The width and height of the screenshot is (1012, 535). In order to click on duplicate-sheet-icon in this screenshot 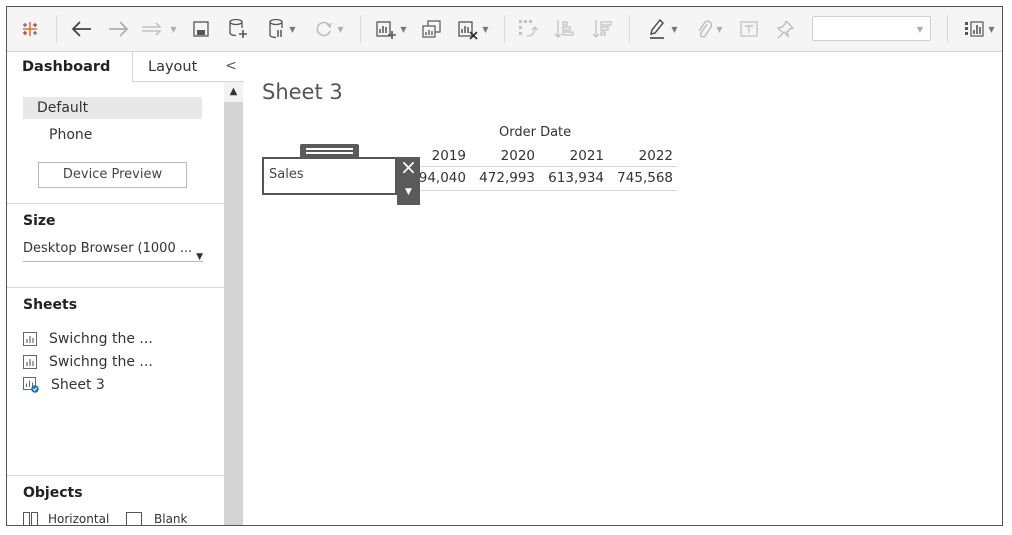, I will do `click(432, 29)`.